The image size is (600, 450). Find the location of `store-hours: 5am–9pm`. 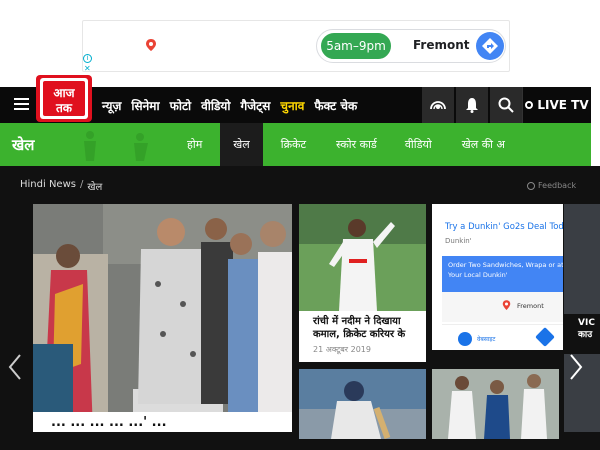

store-hours: 5am–9pm is located at coordinates (356, 46).